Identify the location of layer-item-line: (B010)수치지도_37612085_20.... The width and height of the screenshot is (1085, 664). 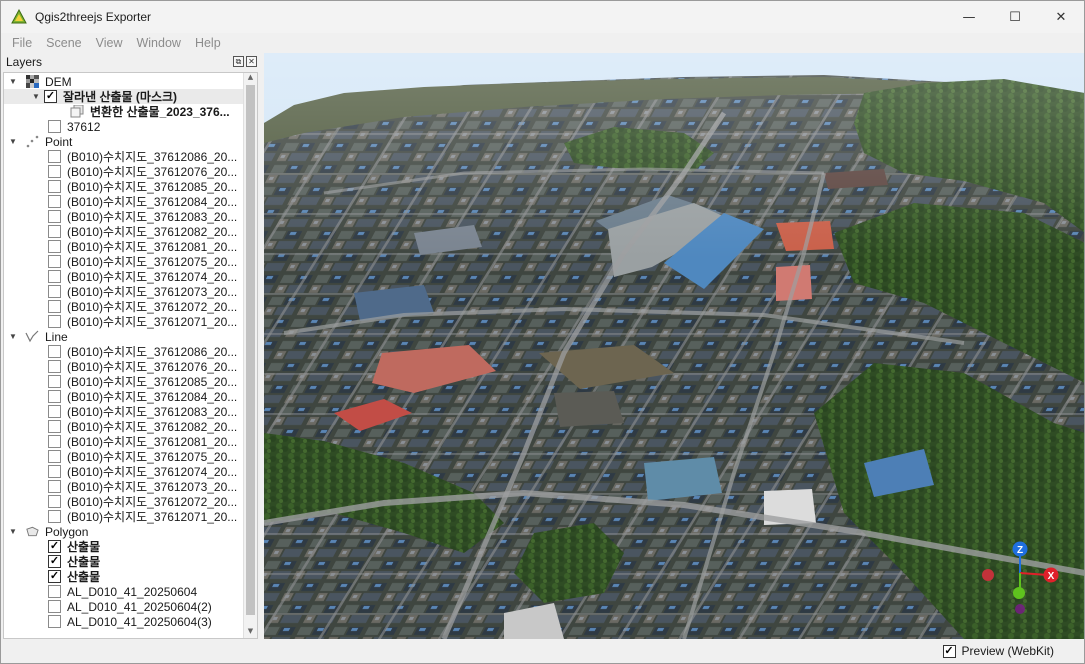
(124, 381).